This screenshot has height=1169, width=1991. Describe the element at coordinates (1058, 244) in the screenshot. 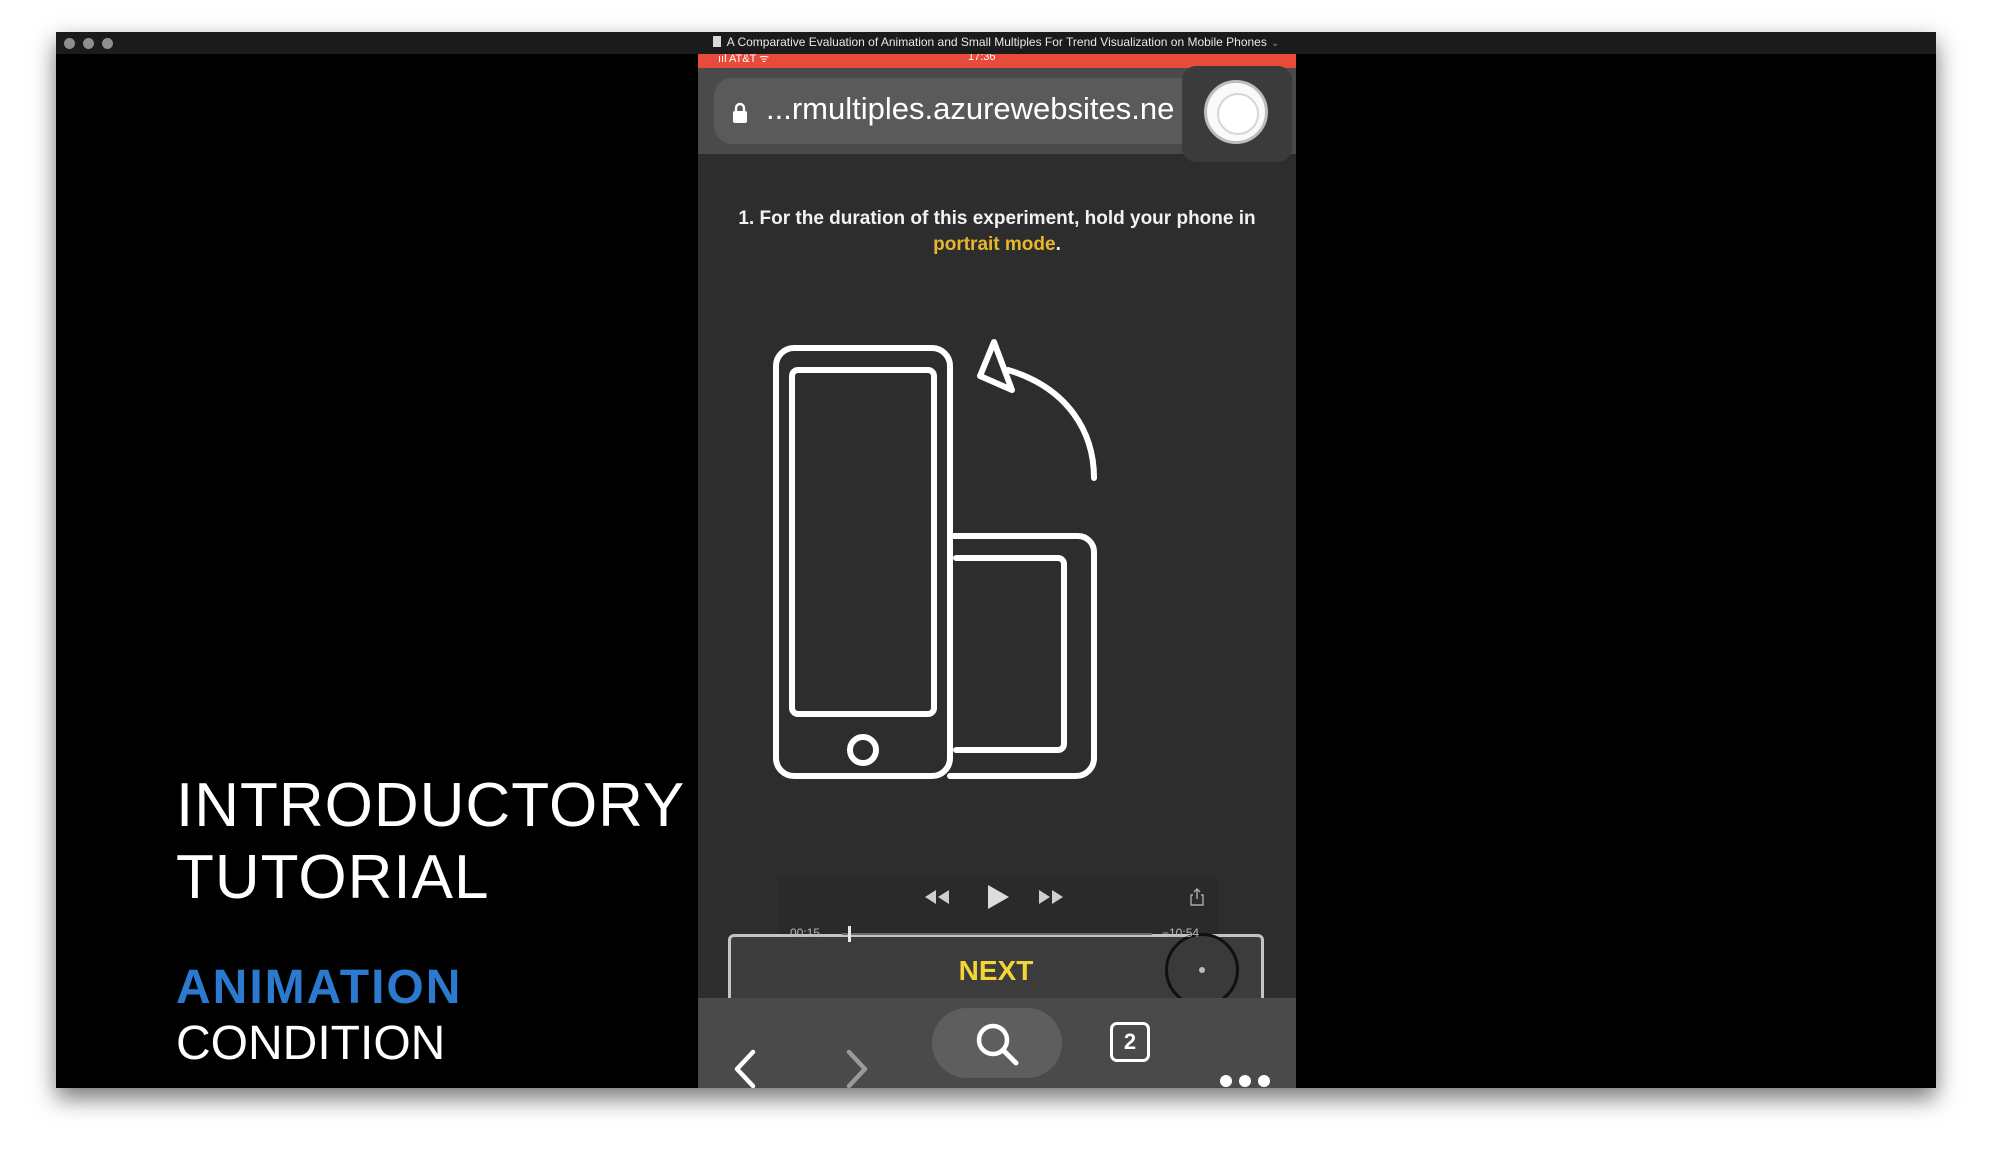

I see `instruction-suffix: .` at that location.